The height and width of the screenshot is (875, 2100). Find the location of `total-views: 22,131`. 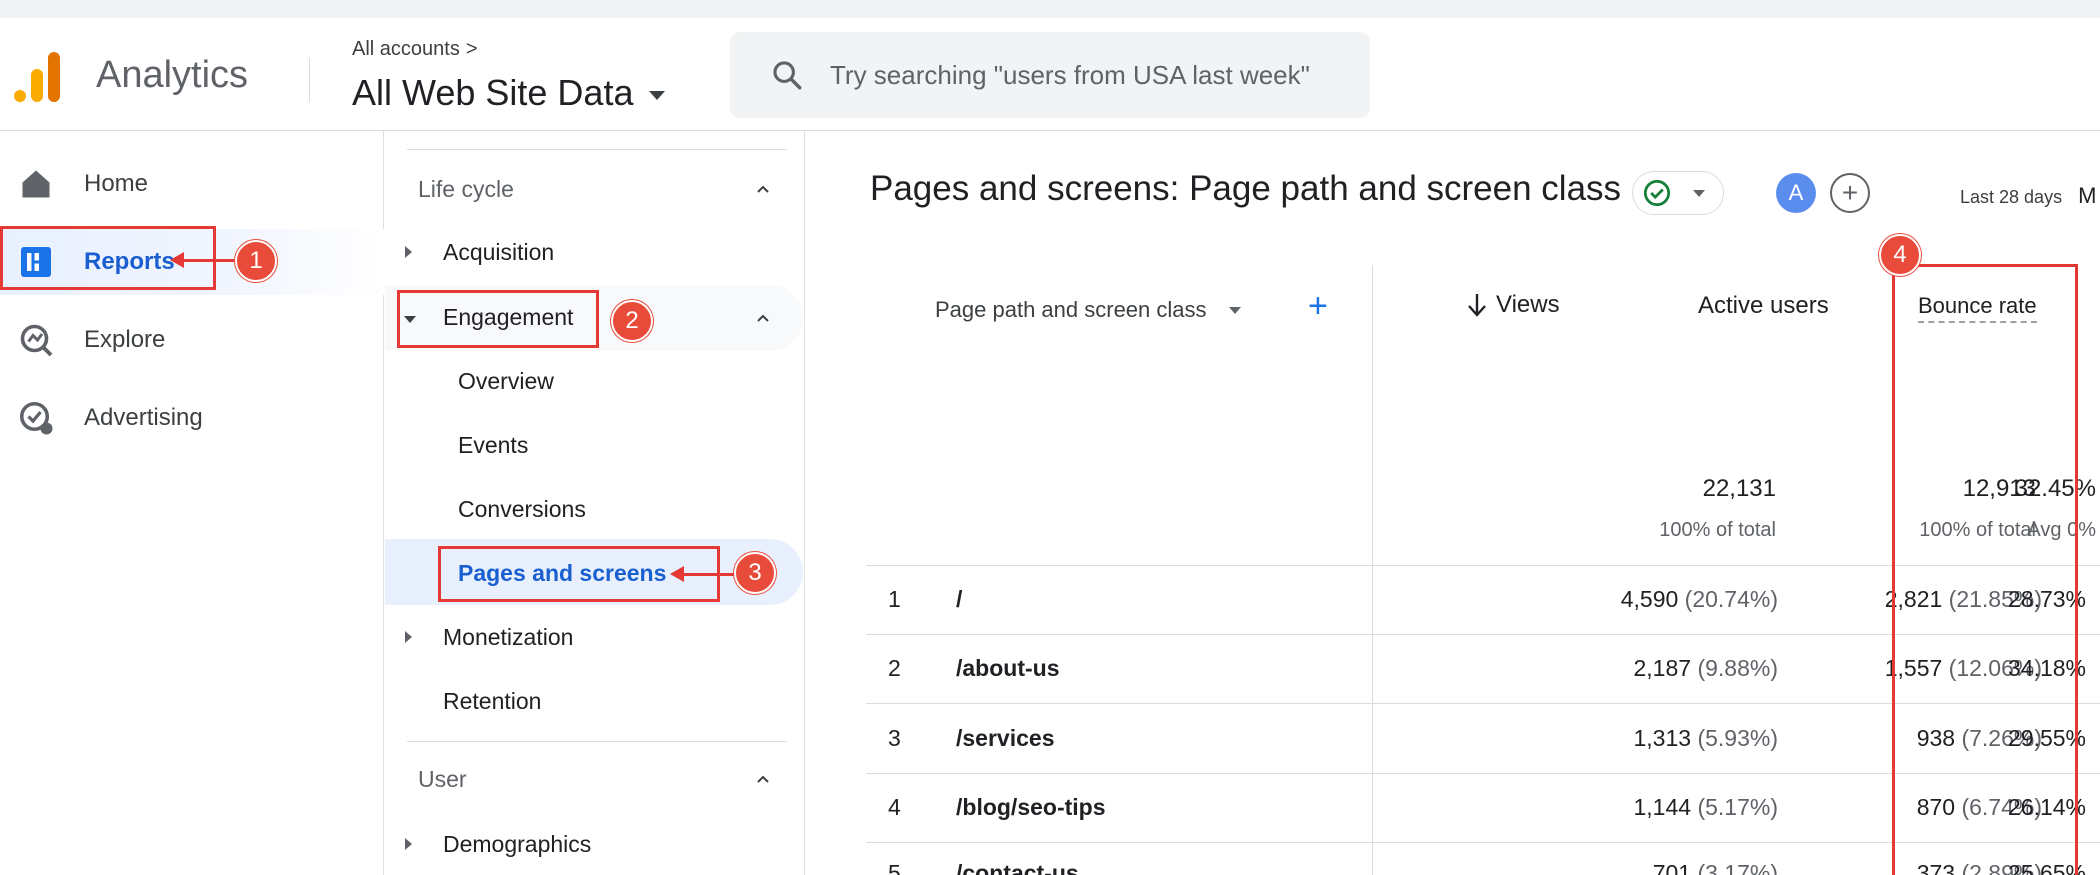

total-views: 22,131 is located at coordinates (1739, 488).